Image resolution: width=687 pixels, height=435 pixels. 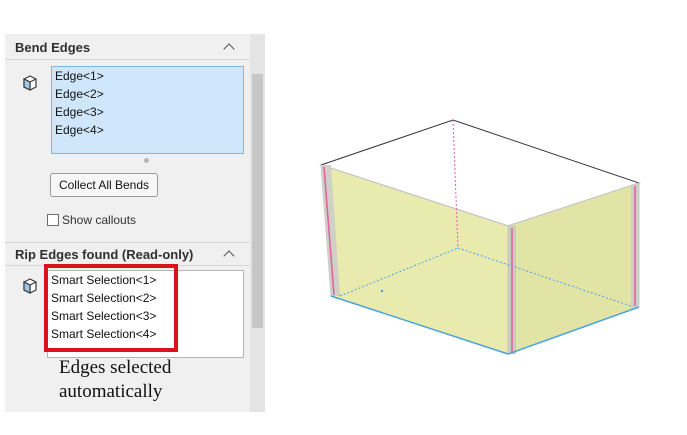 I want to click on bend-edges-header: Bend Edges, so click(x=127, y=48).